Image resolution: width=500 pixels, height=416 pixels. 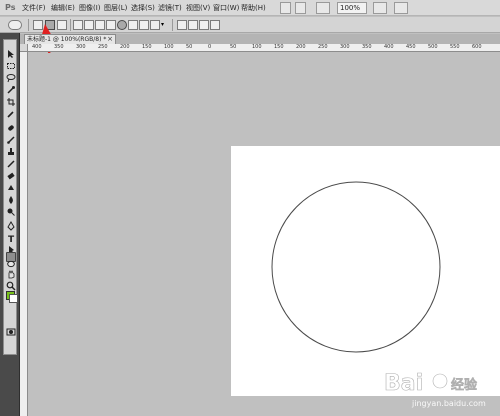 What do you see at coordinates (210, 47) in the screenshot?
I see `ruler-label: 0` at bounding box center [210, 47].